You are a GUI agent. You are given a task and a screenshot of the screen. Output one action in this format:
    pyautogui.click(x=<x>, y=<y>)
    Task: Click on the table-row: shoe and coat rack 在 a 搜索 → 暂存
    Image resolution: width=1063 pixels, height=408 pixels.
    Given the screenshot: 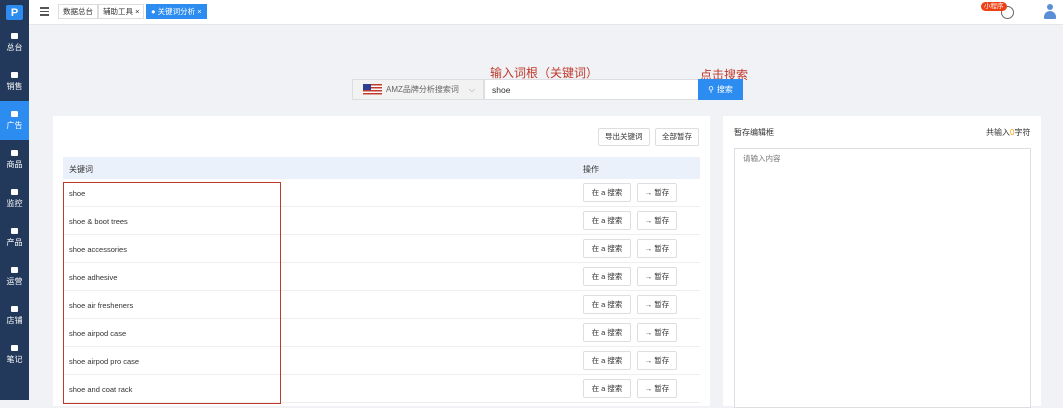 What is the action you would take?
    pyautogui.click(x=381, y=389)
    